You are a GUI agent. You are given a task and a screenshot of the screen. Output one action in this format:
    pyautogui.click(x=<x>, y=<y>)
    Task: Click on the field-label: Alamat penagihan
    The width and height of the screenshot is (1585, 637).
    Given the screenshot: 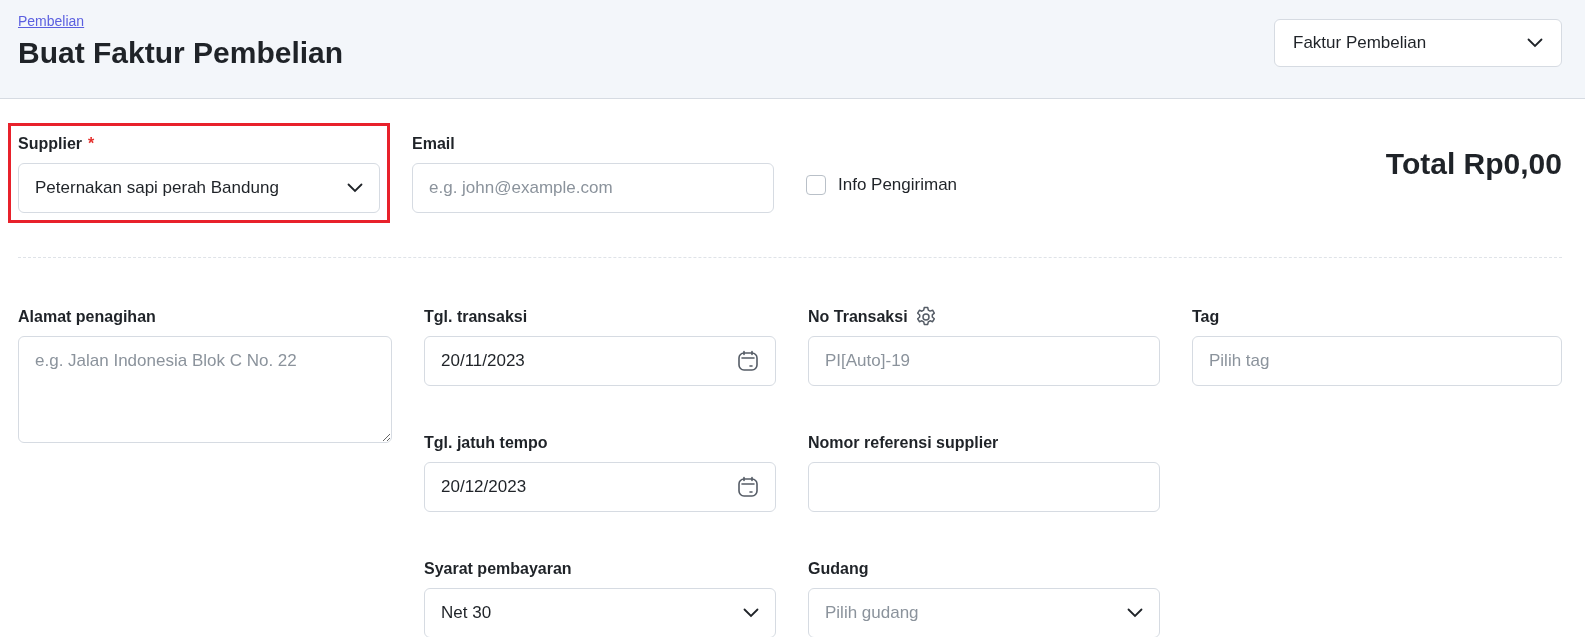 What is the action you would take?
    pyautogui.click(x=87, y=317)
    